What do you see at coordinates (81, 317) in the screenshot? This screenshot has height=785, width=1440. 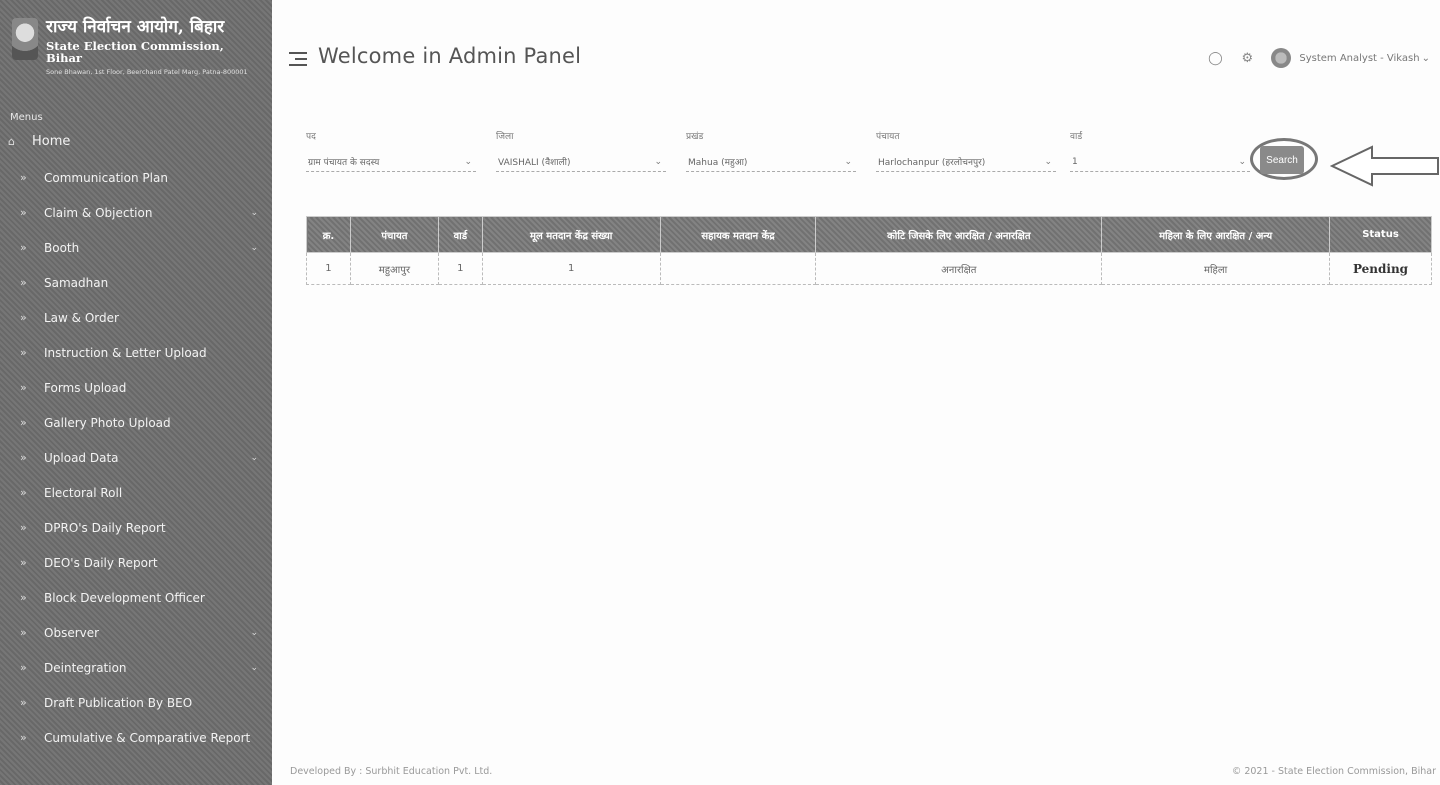 I see `sidebar-item-label: Law & Order` at bounding box center [81, 317].